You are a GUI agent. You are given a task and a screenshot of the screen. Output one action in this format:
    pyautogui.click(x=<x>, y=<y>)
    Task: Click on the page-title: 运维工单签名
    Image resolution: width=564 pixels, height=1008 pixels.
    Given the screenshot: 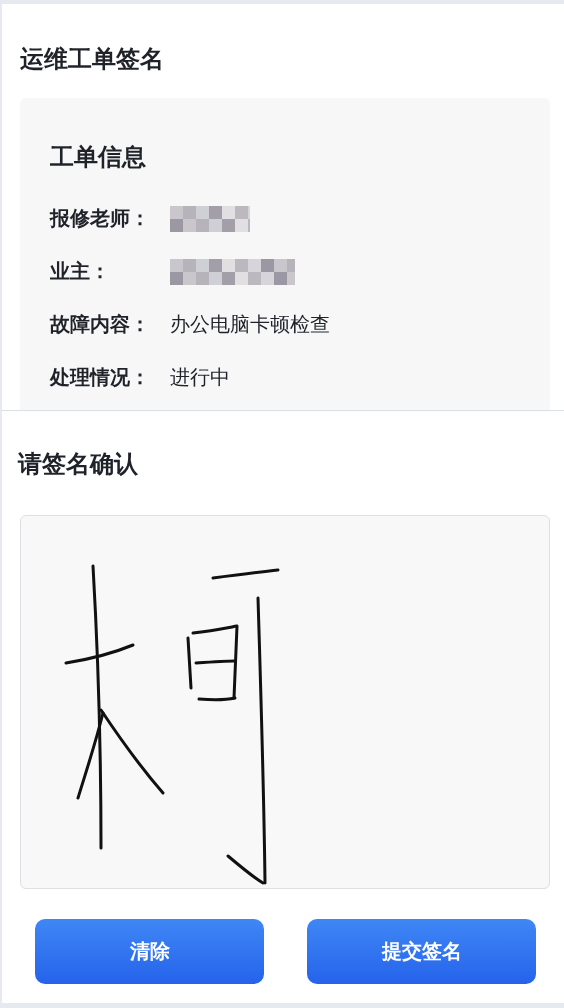 What is the action you would take?
    pyautogui.click(x=92, y=59)
    